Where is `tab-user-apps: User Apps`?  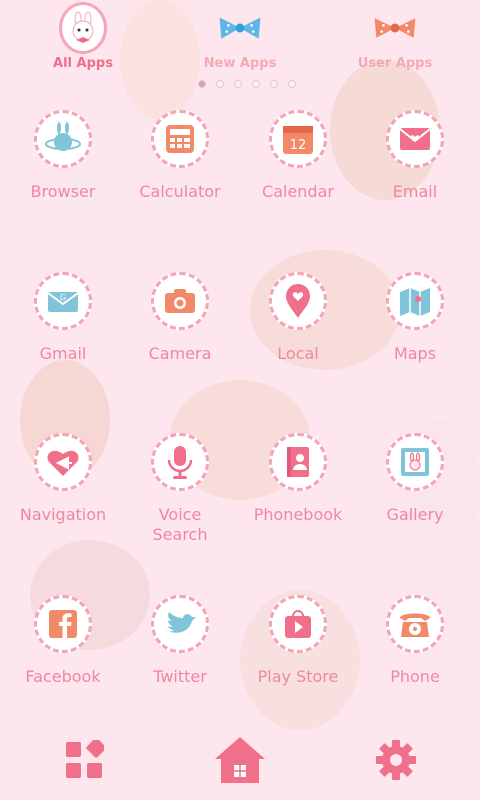
tab-user-apps: User Apps is located at coordinates (395, 37).